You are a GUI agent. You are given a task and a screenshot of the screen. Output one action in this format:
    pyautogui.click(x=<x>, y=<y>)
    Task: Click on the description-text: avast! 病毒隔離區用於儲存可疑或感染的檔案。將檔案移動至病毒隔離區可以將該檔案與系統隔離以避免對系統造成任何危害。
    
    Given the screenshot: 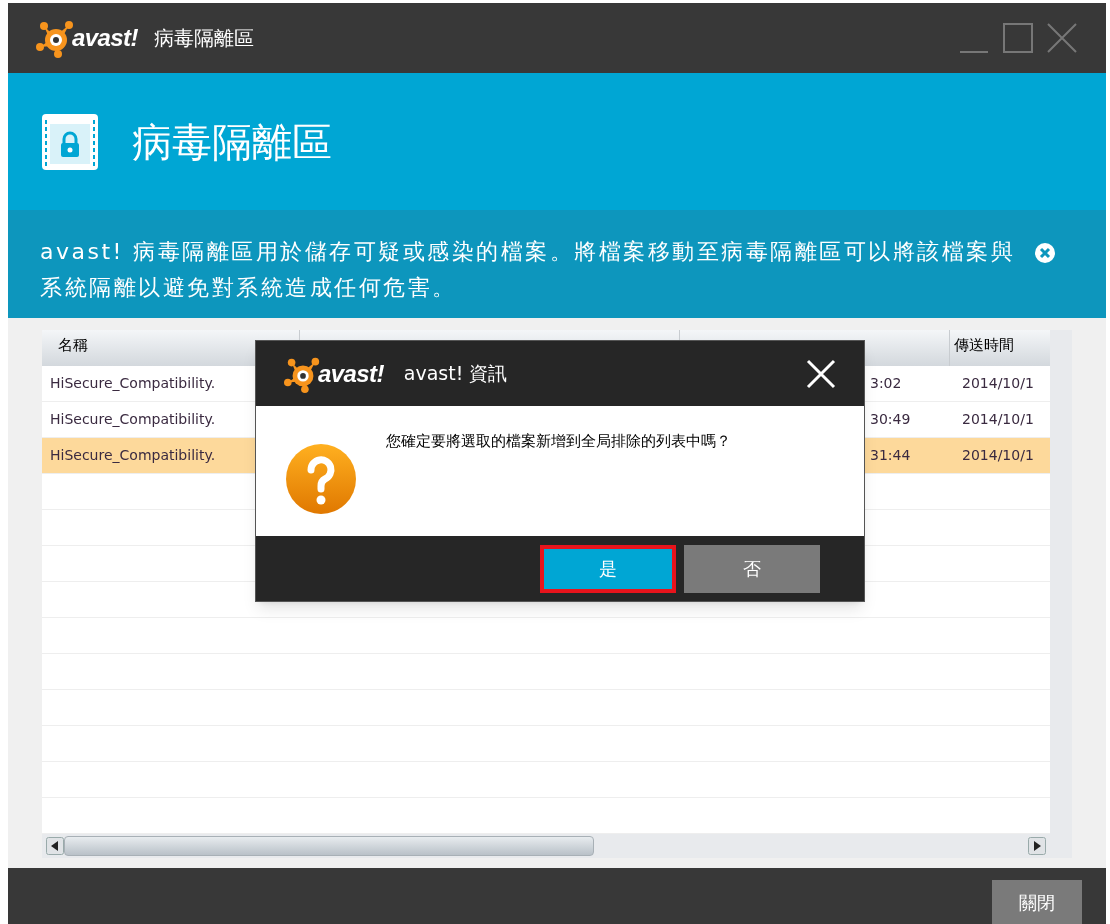 What is the action you would take?
    pyautogui.click(x=528, y=270)
    